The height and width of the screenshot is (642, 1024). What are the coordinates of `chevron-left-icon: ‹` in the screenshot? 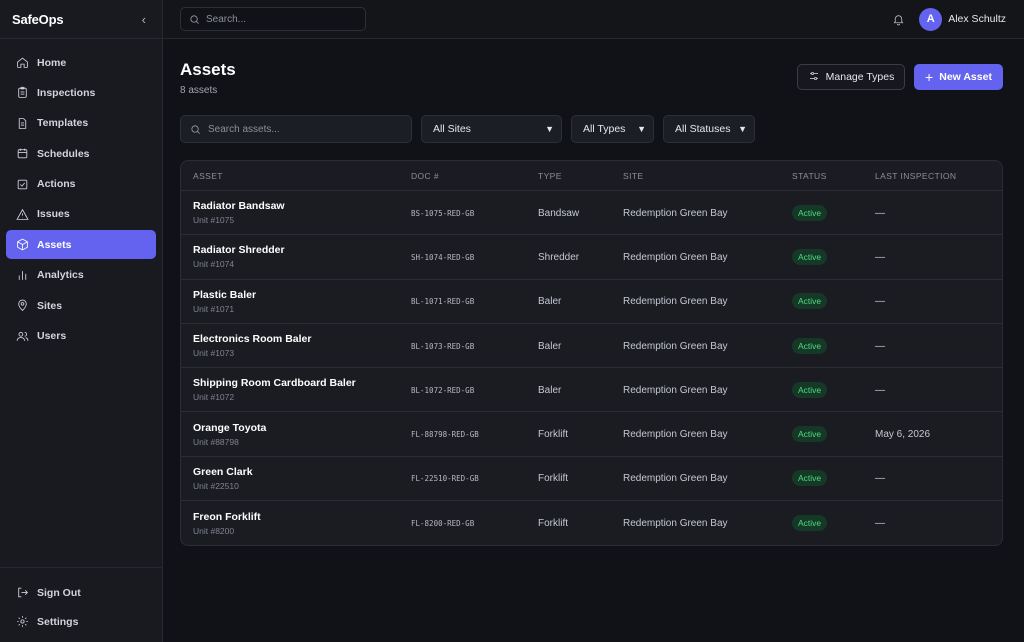 It's located at (144, 19).